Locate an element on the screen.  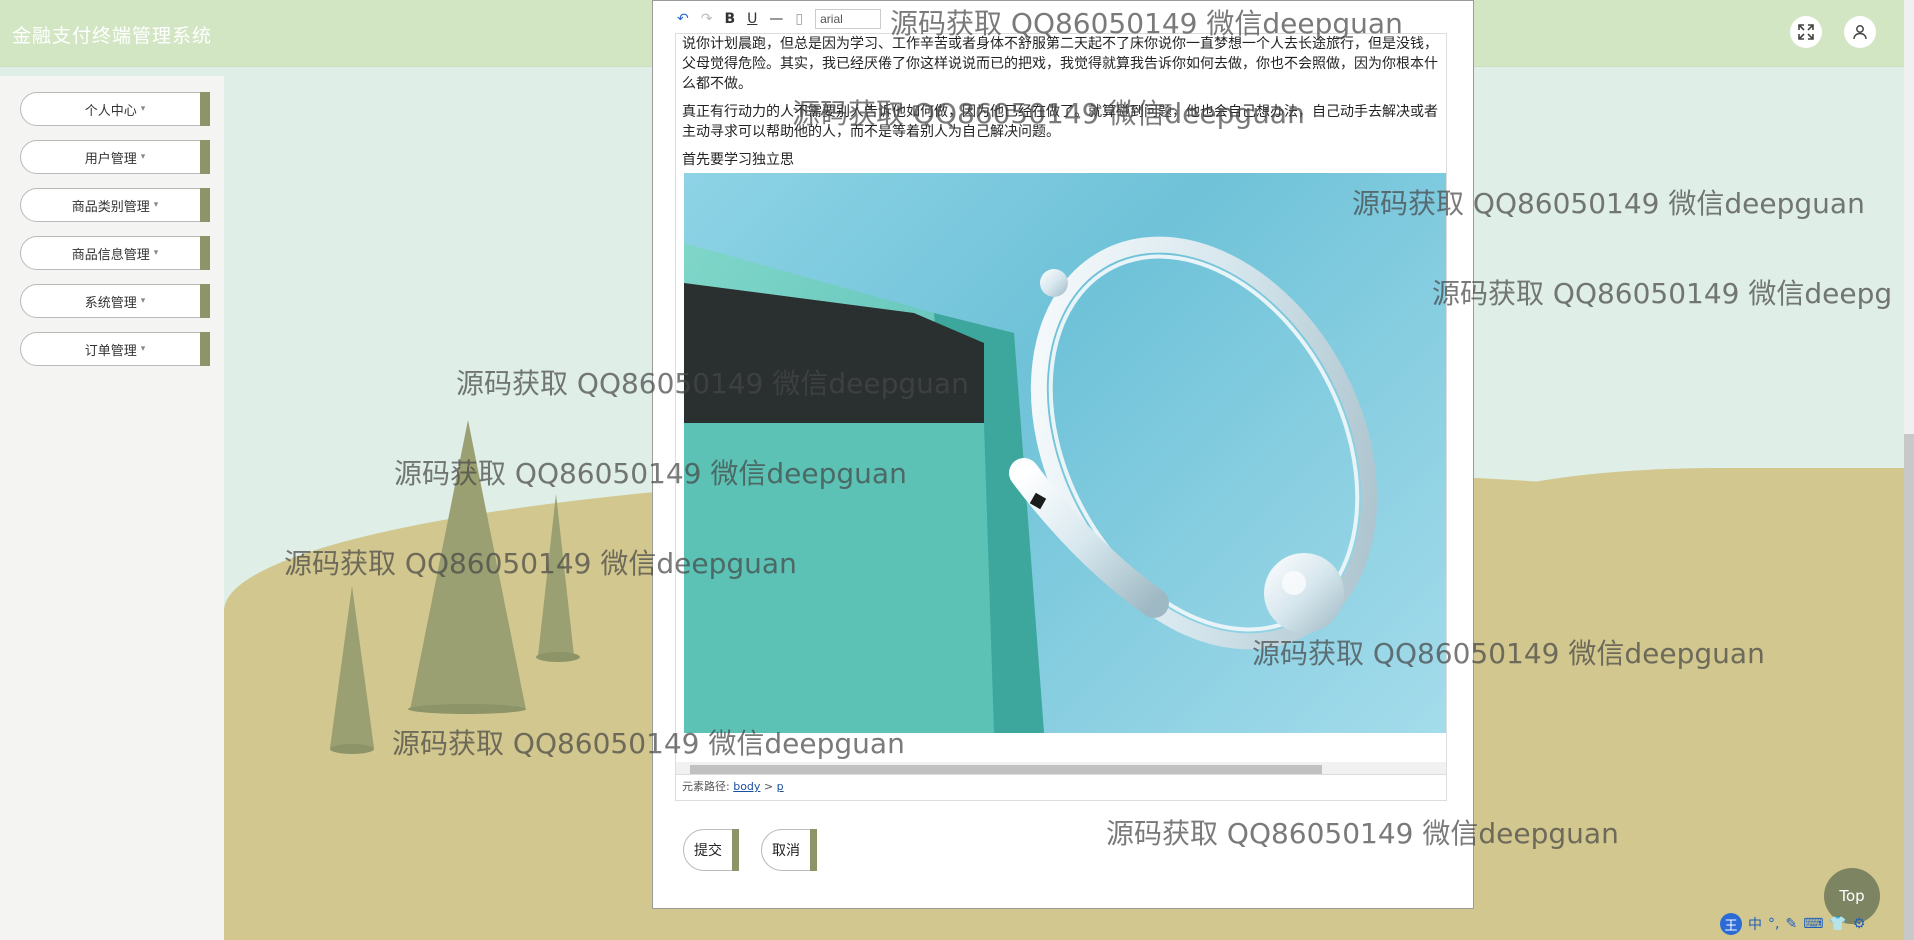
settings-icon: ⚙ is located at coordinates (1859, 924).